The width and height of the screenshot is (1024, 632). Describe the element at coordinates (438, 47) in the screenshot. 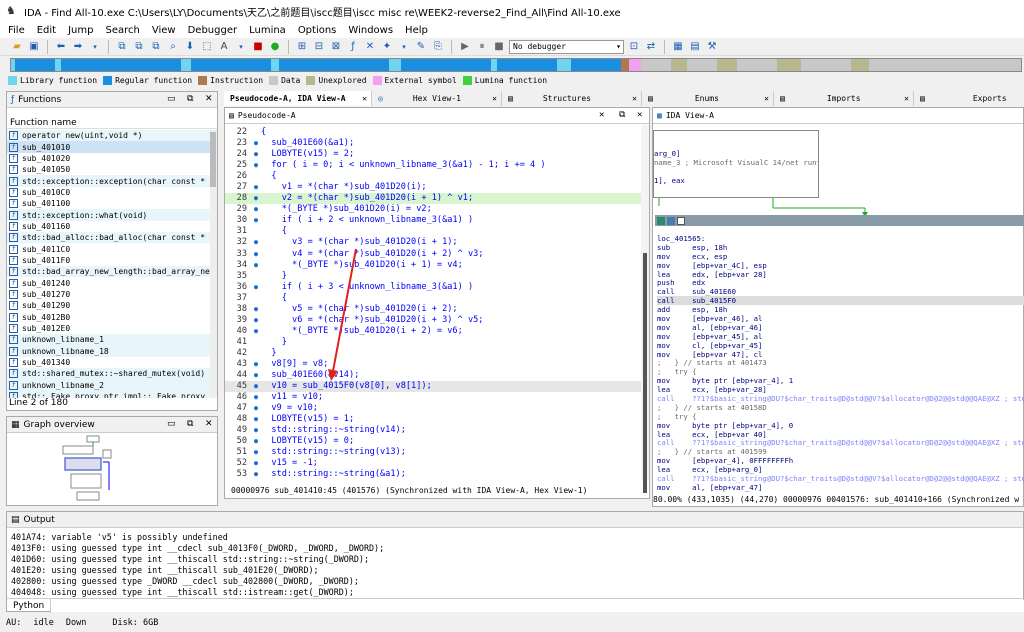

I see `script-icon: ⎘` at that location.